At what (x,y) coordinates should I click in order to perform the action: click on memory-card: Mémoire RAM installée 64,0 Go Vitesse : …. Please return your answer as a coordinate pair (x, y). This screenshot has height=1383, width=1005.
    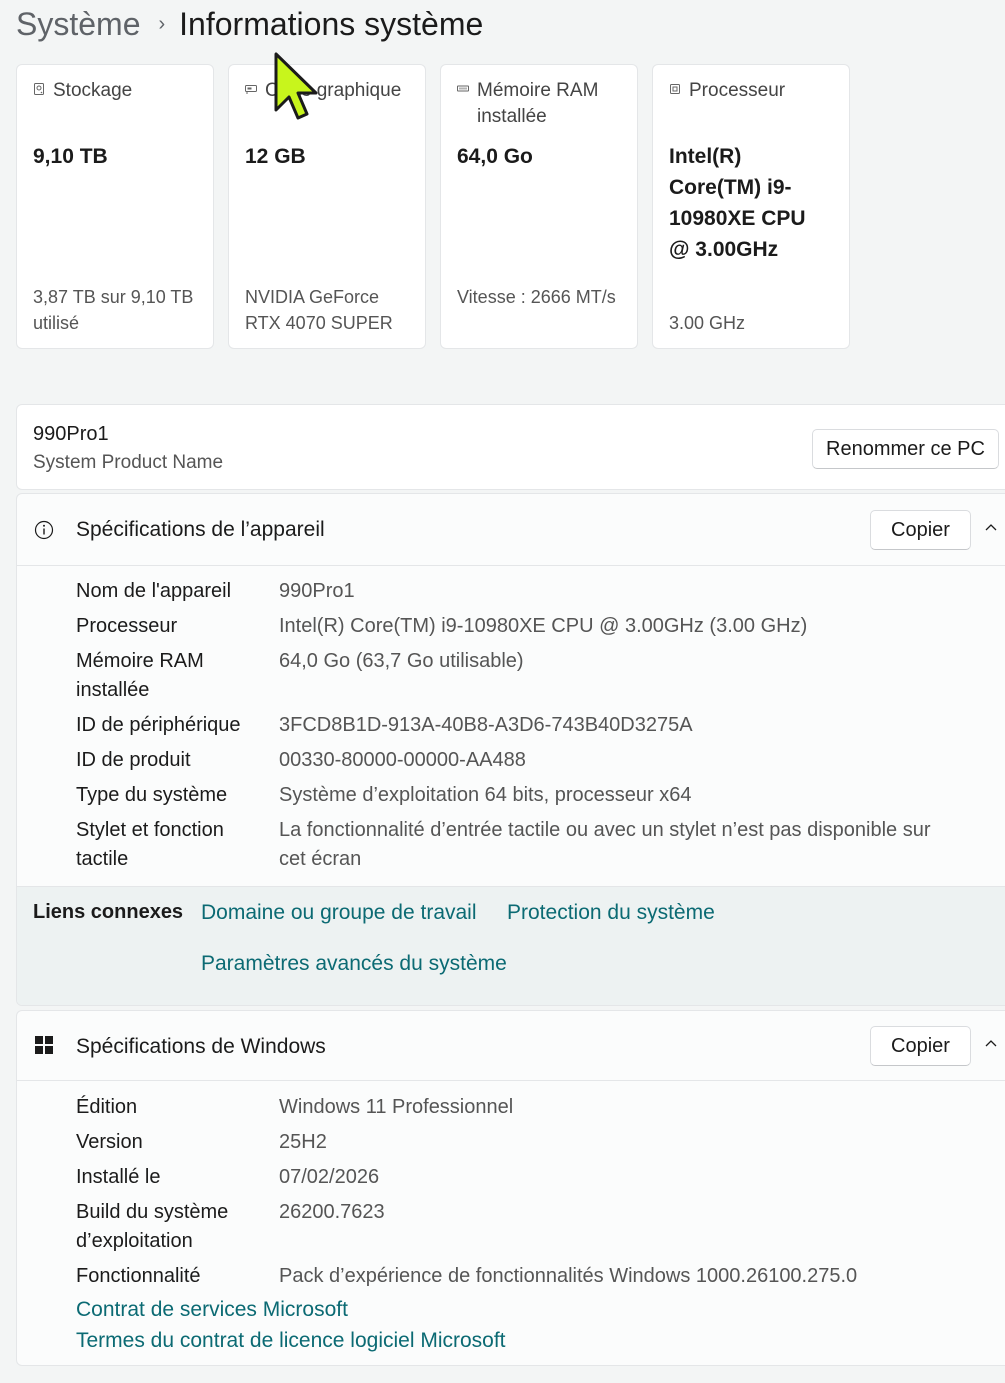
    Looking at the image, I should click on (539, 206).